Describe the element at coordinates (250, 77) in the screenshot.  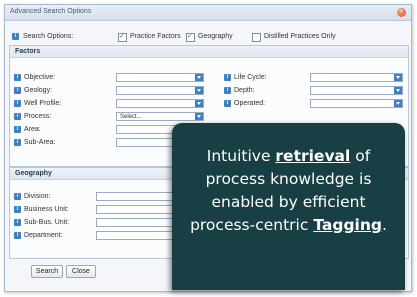
I see `life-cycle-label: Life Cycle:` at that location.